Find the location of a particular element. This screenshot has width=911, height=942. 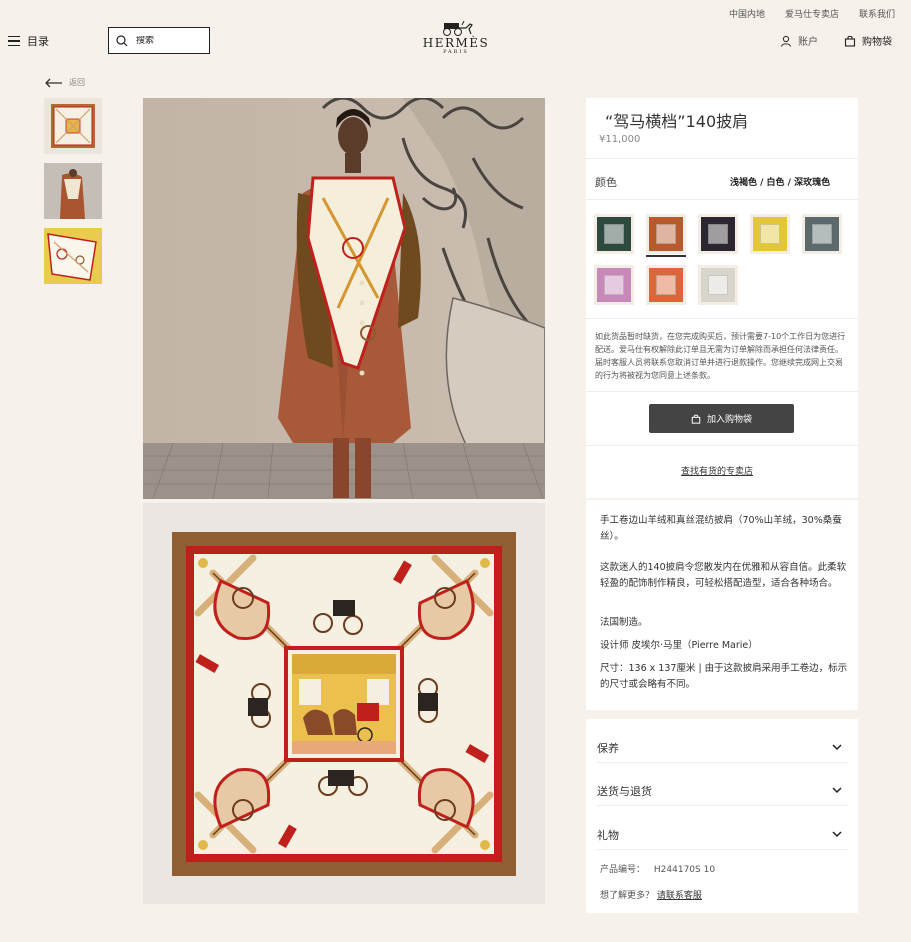

account-label: 账户 is located at coordinates (808, 42).